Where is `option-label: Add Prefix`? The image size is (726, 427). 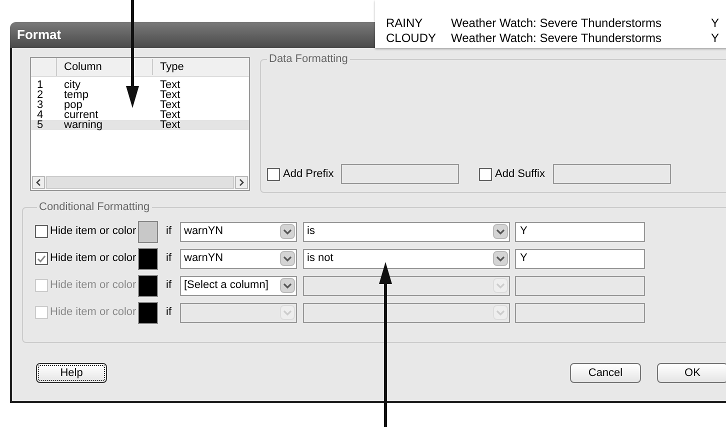
option-label: Add Prefix is located at coordinates (309, 174).